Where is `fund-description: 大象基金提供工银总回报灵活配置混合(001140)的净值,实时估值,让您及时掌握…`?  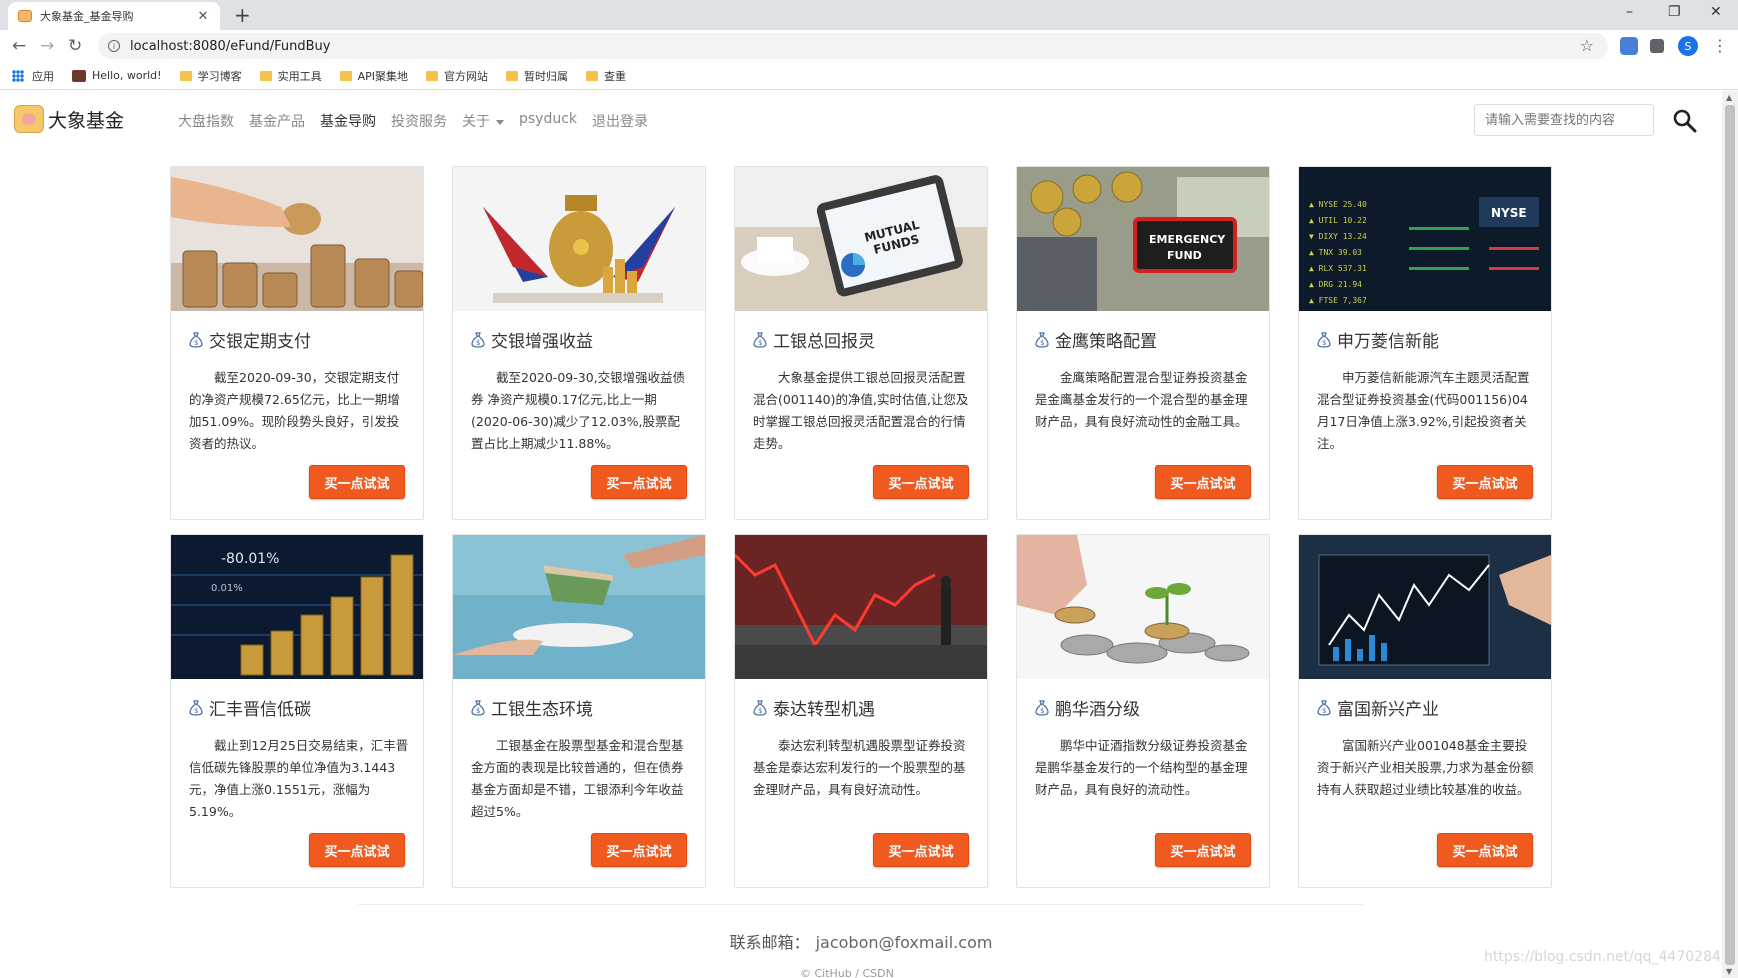 fund-description: 大象基金提供工银总回报灵活配置混合(001140)的净值,实时估值,让您及时掌握… is located at coordinates (861, 410).